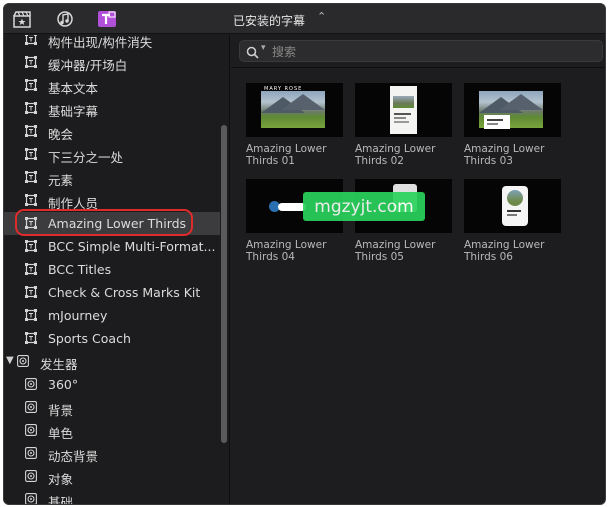 This screenshot has height=507, width=609. I want to click on sidebar-item-label: Sports Coach, so click(89, 338).